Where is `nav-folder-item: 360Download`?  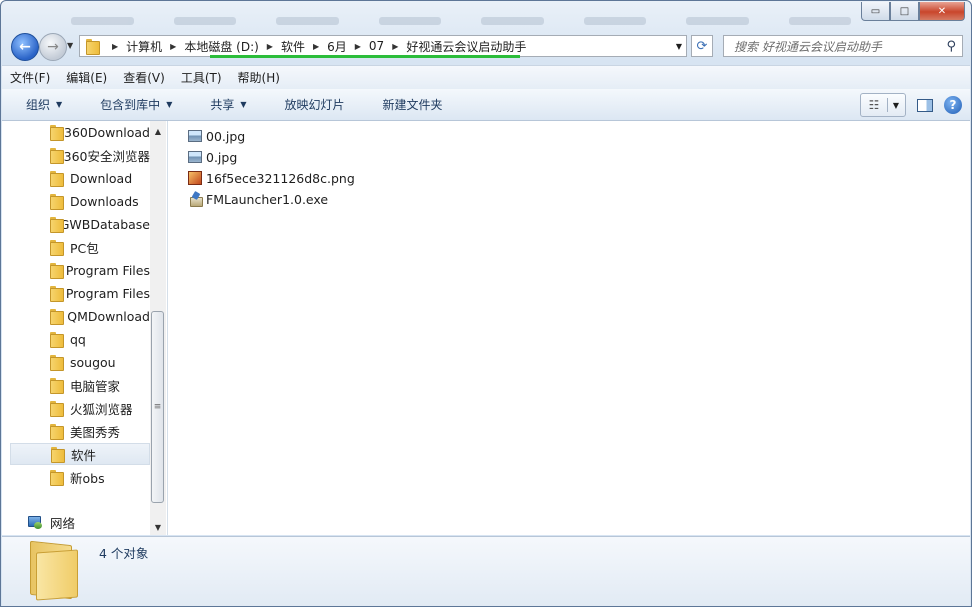
nav-folder-item: 360Download is located at coordinates (80, 132).